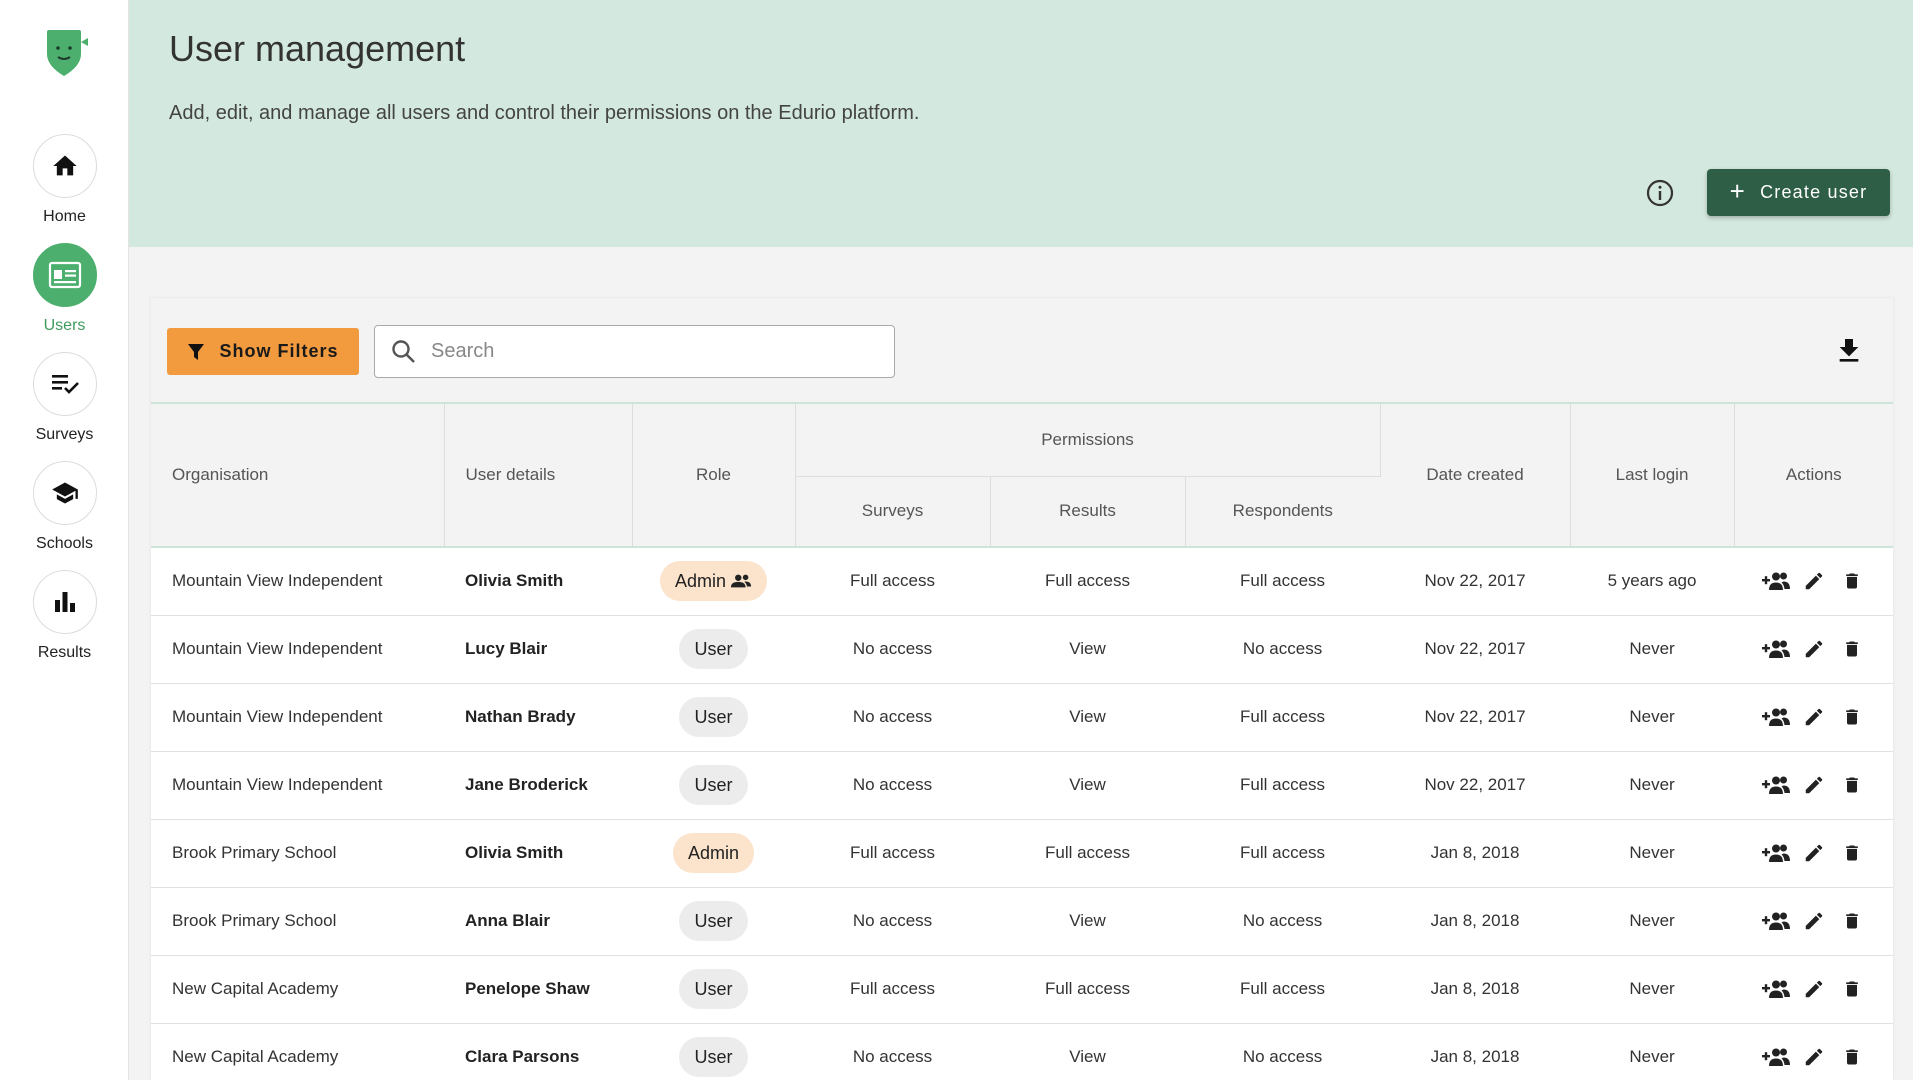  What do you see at coordinates (65, 384) in the screenshot?
I see `surveys-icon` at bounding box center [65, 384].